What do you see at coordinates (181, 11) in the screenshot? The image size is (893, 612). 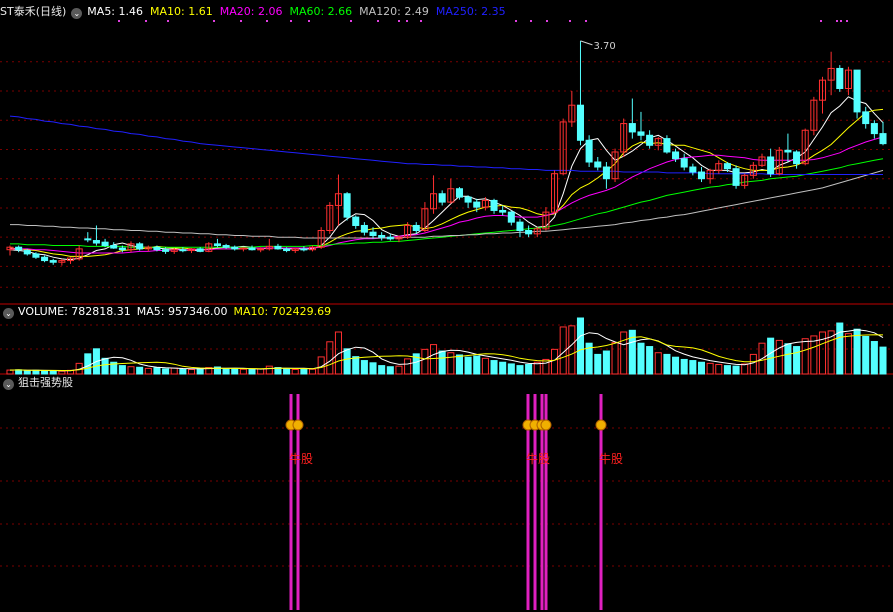 I see `ma-indicator-label-1: MA10: 1.61` at bounding box center [181, 11].